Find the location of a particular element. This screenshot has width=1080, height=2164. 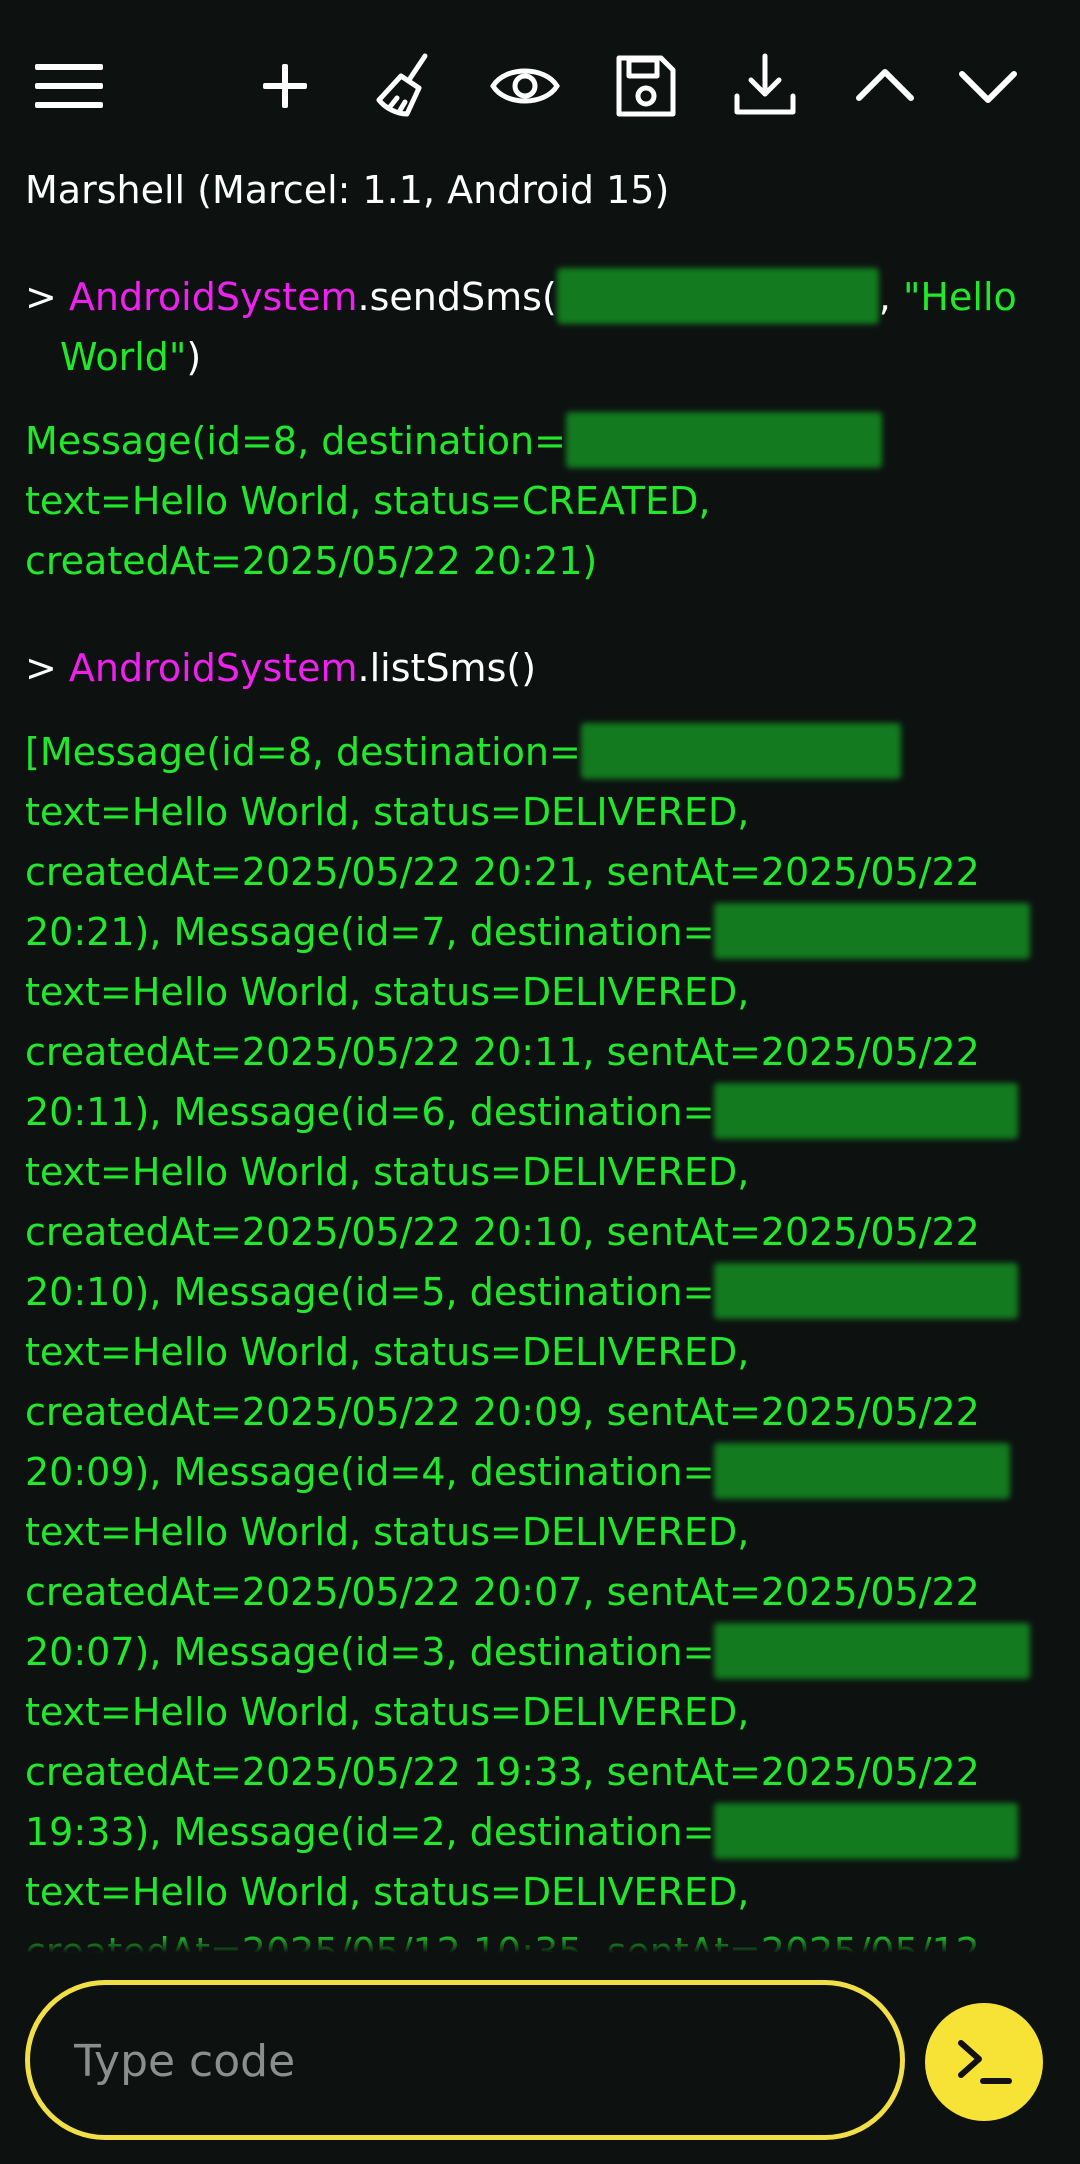

output-line: createdAt=2025/05/22 20:21) is located at coordinates (311, 561).